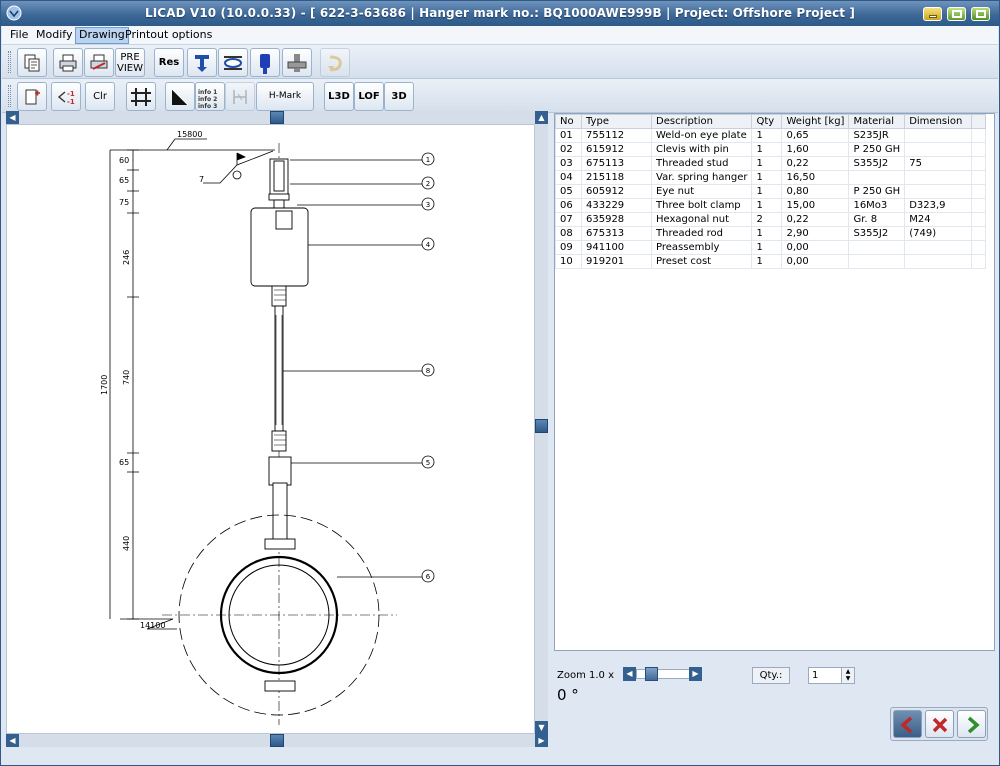 This screenshot has width=1000, height=766. I want to click on add-page-button, so click(32, 96).